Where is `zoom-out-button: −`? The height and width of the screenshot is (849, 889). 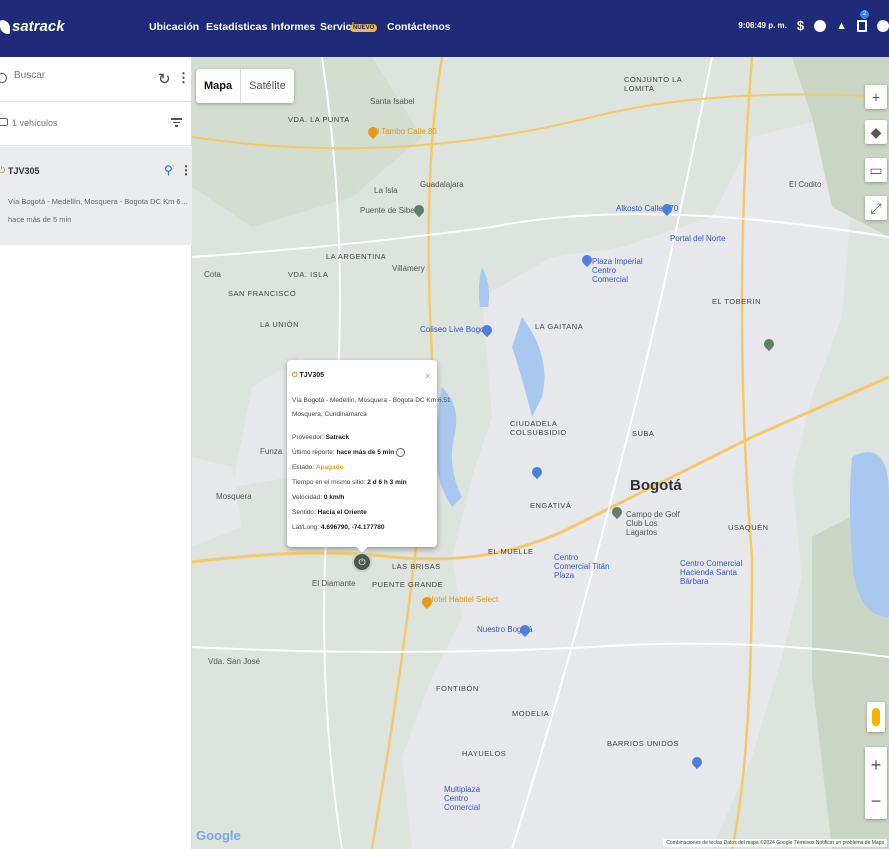
zoom-out-button: − is located at coordinates (876, 801).